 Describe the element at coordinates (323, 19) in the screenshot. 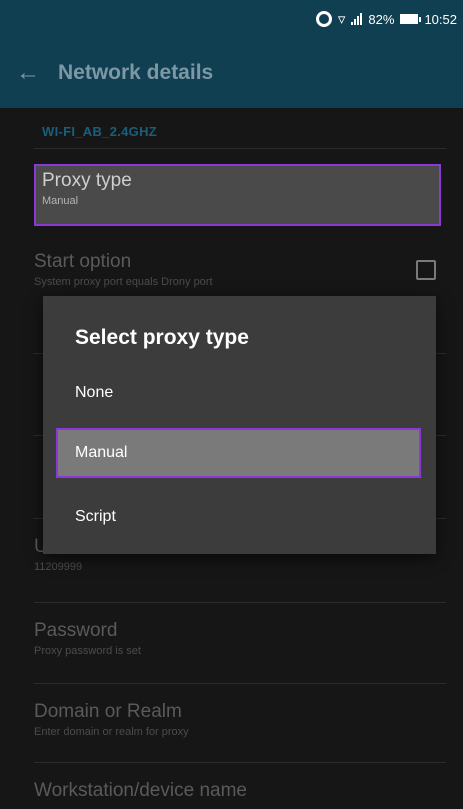

I see `sync-icon` at that location.